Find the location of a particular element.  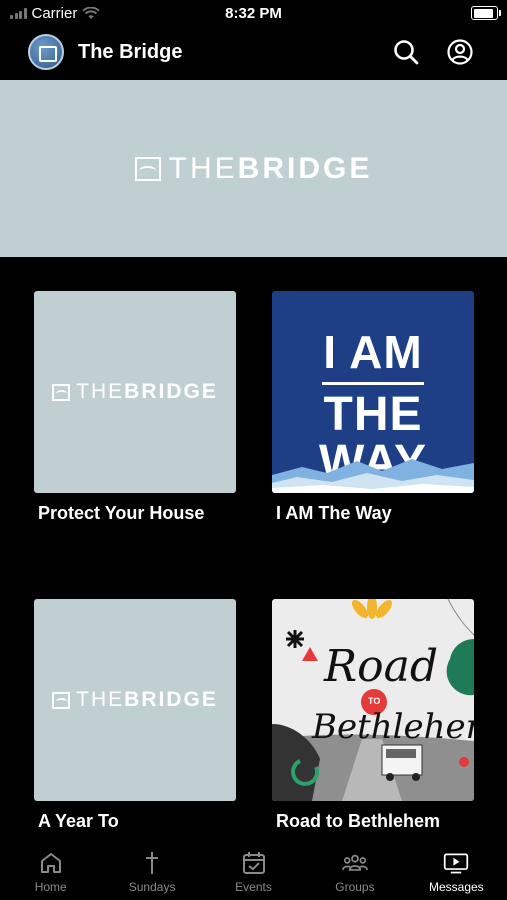

brand-word-bridge: BRIDGE is located at coordinates (305, 168).